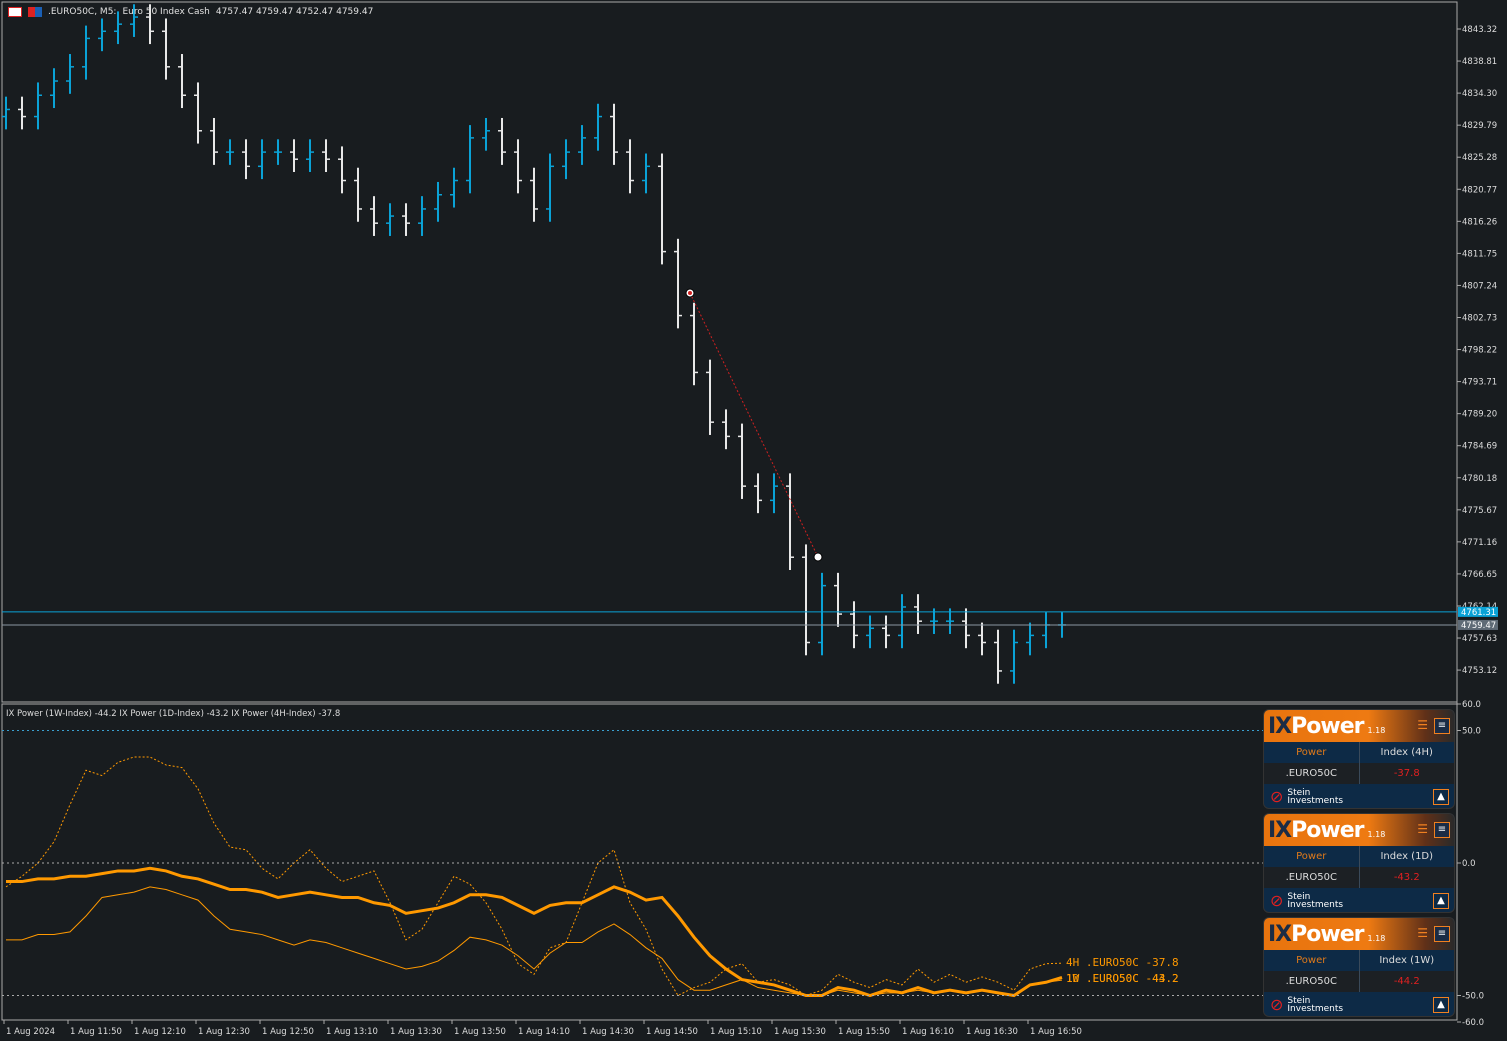  What do you see at coordinates (1479, 447) in the screenshot?
I see `price-tick: 4784.69` at bounding box center [1479, 447].